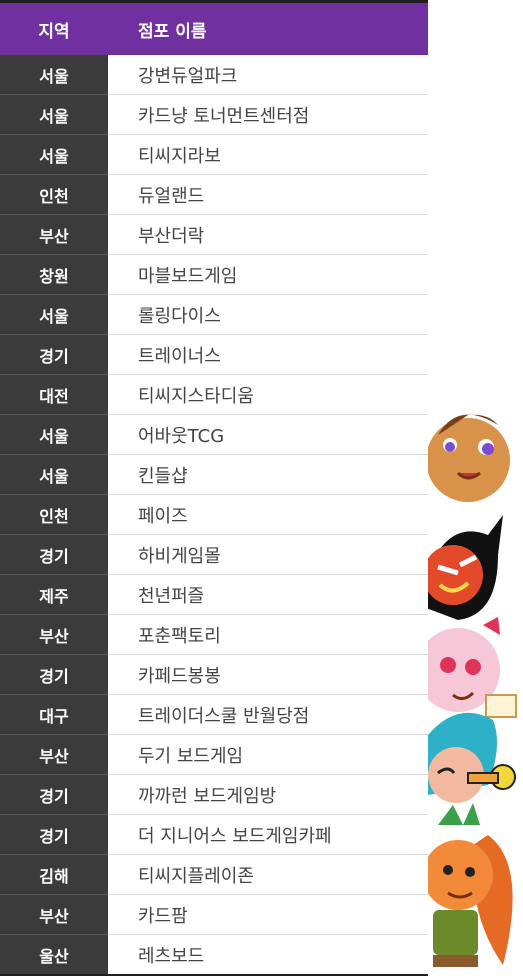  I want to click on table-row: 서울 카드냥 토너먼트센터점, so click(214, 114).